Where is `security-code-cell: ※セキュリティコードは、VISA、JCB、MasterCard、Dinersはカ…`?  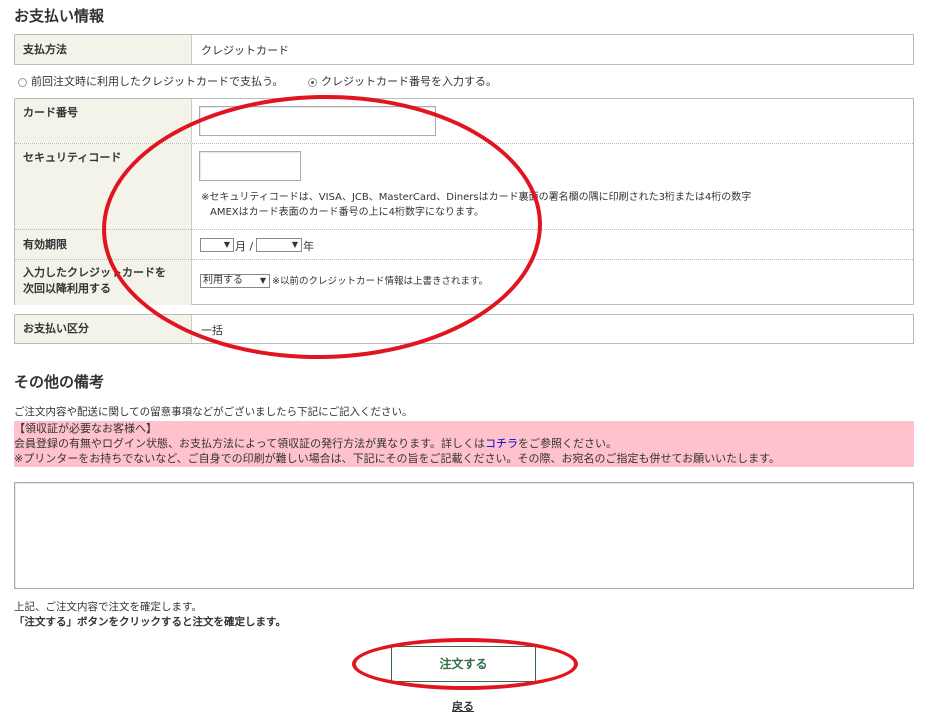 security-code-cell: ※セキュリティコードは、VISA、JCB、MasterCard、Dinersはカ… is located at coordinates (553, 187).